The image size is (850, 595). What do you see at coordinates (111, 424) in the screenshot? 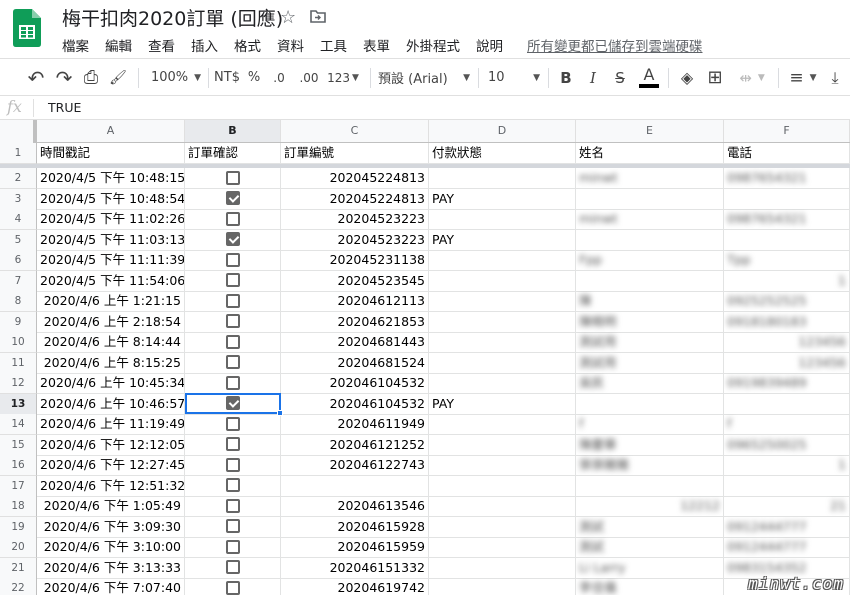
I see `cell-timestamp: 2020/4/6 上午 11:19:49` at bounding box center [111, 424].